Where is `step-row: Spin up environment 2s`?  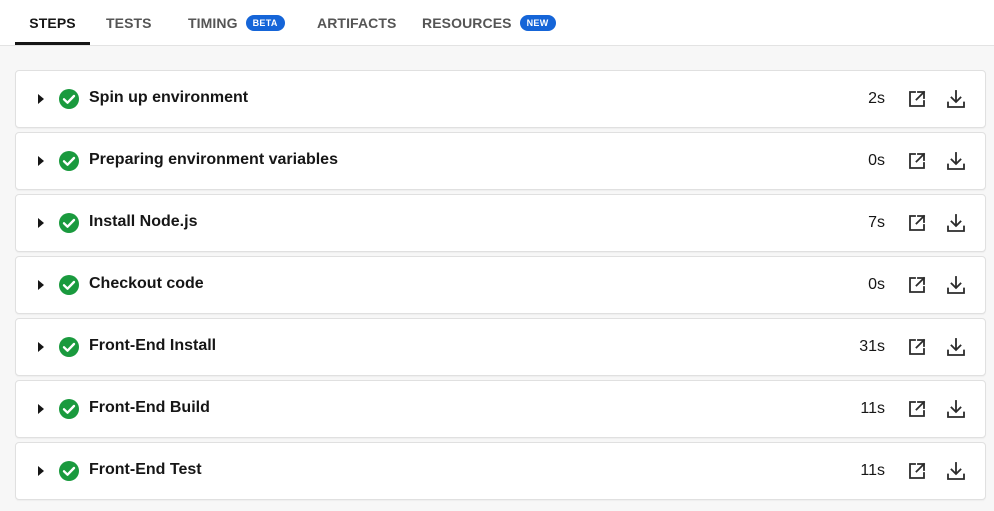
step-row: Spin up environment 2s is located at coordinates (500, 99).